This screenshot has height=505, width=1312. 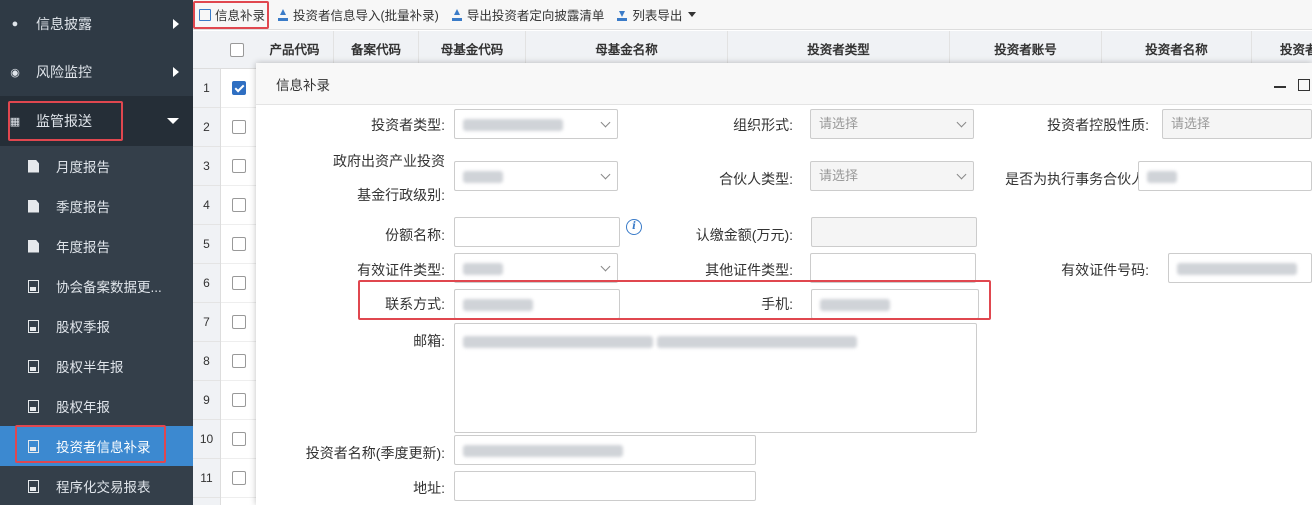 I want to click on partner-type-label: 合伙人类型:, so click(x=756, y=179).